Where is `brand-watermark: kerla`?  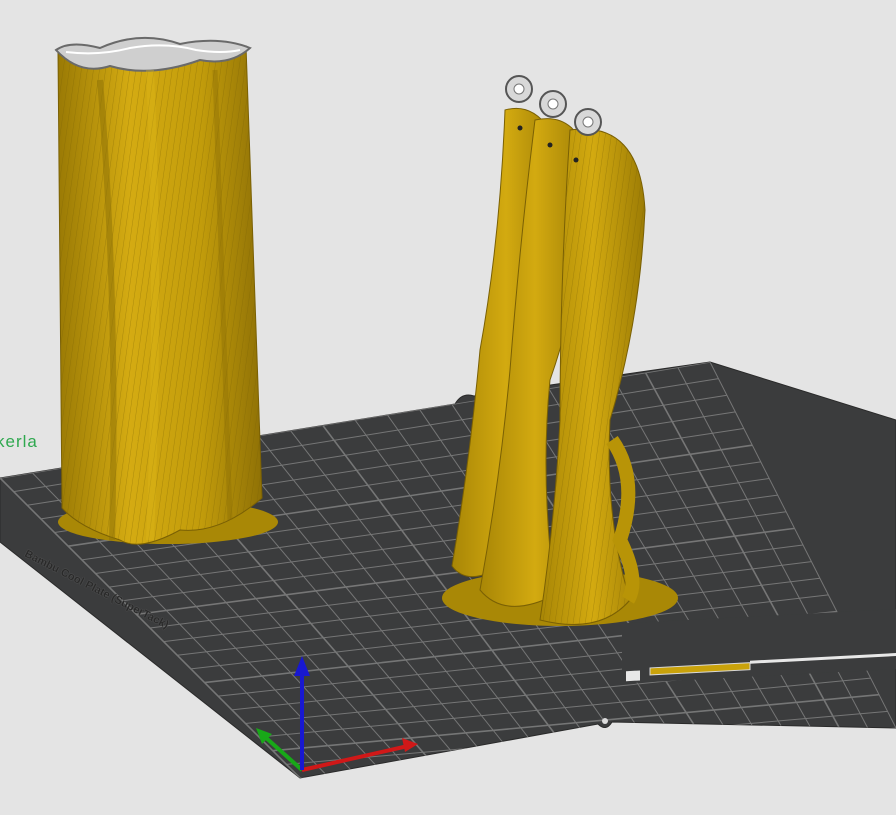
brand-watermark: kerla is located at coordinates (19, 441).